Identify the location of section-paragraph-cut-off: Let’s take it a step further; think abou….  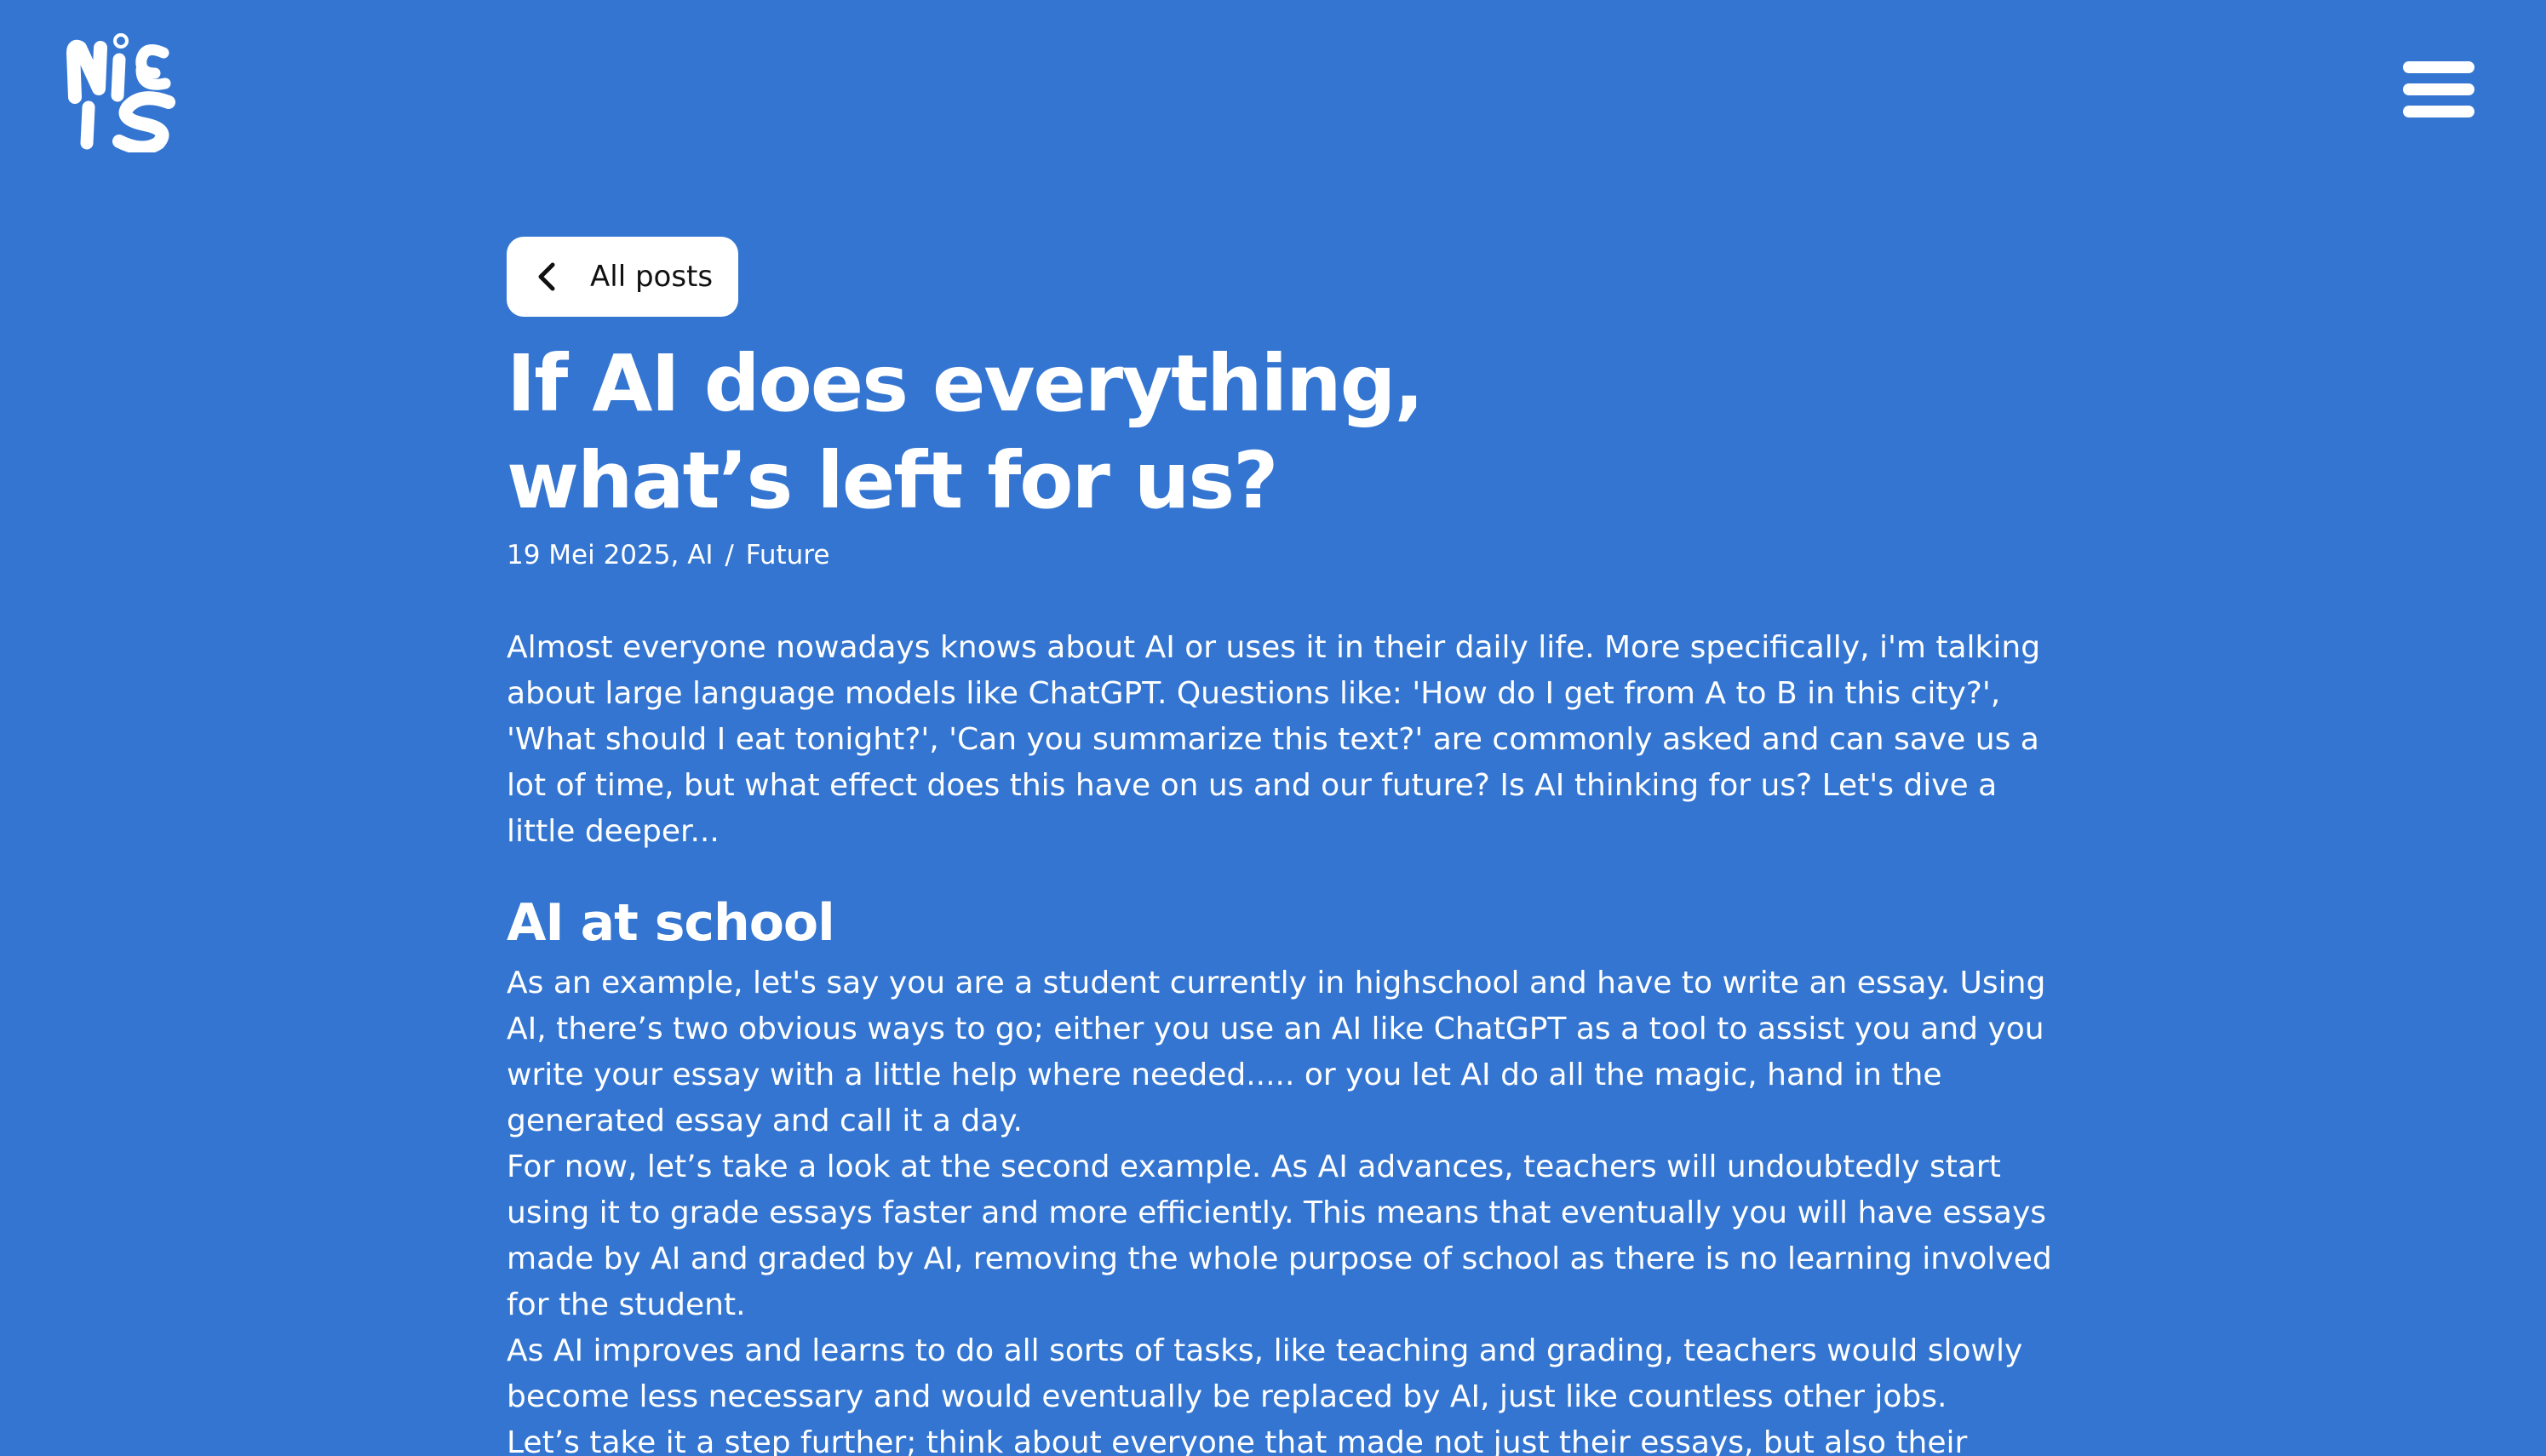
(1237, 1440).